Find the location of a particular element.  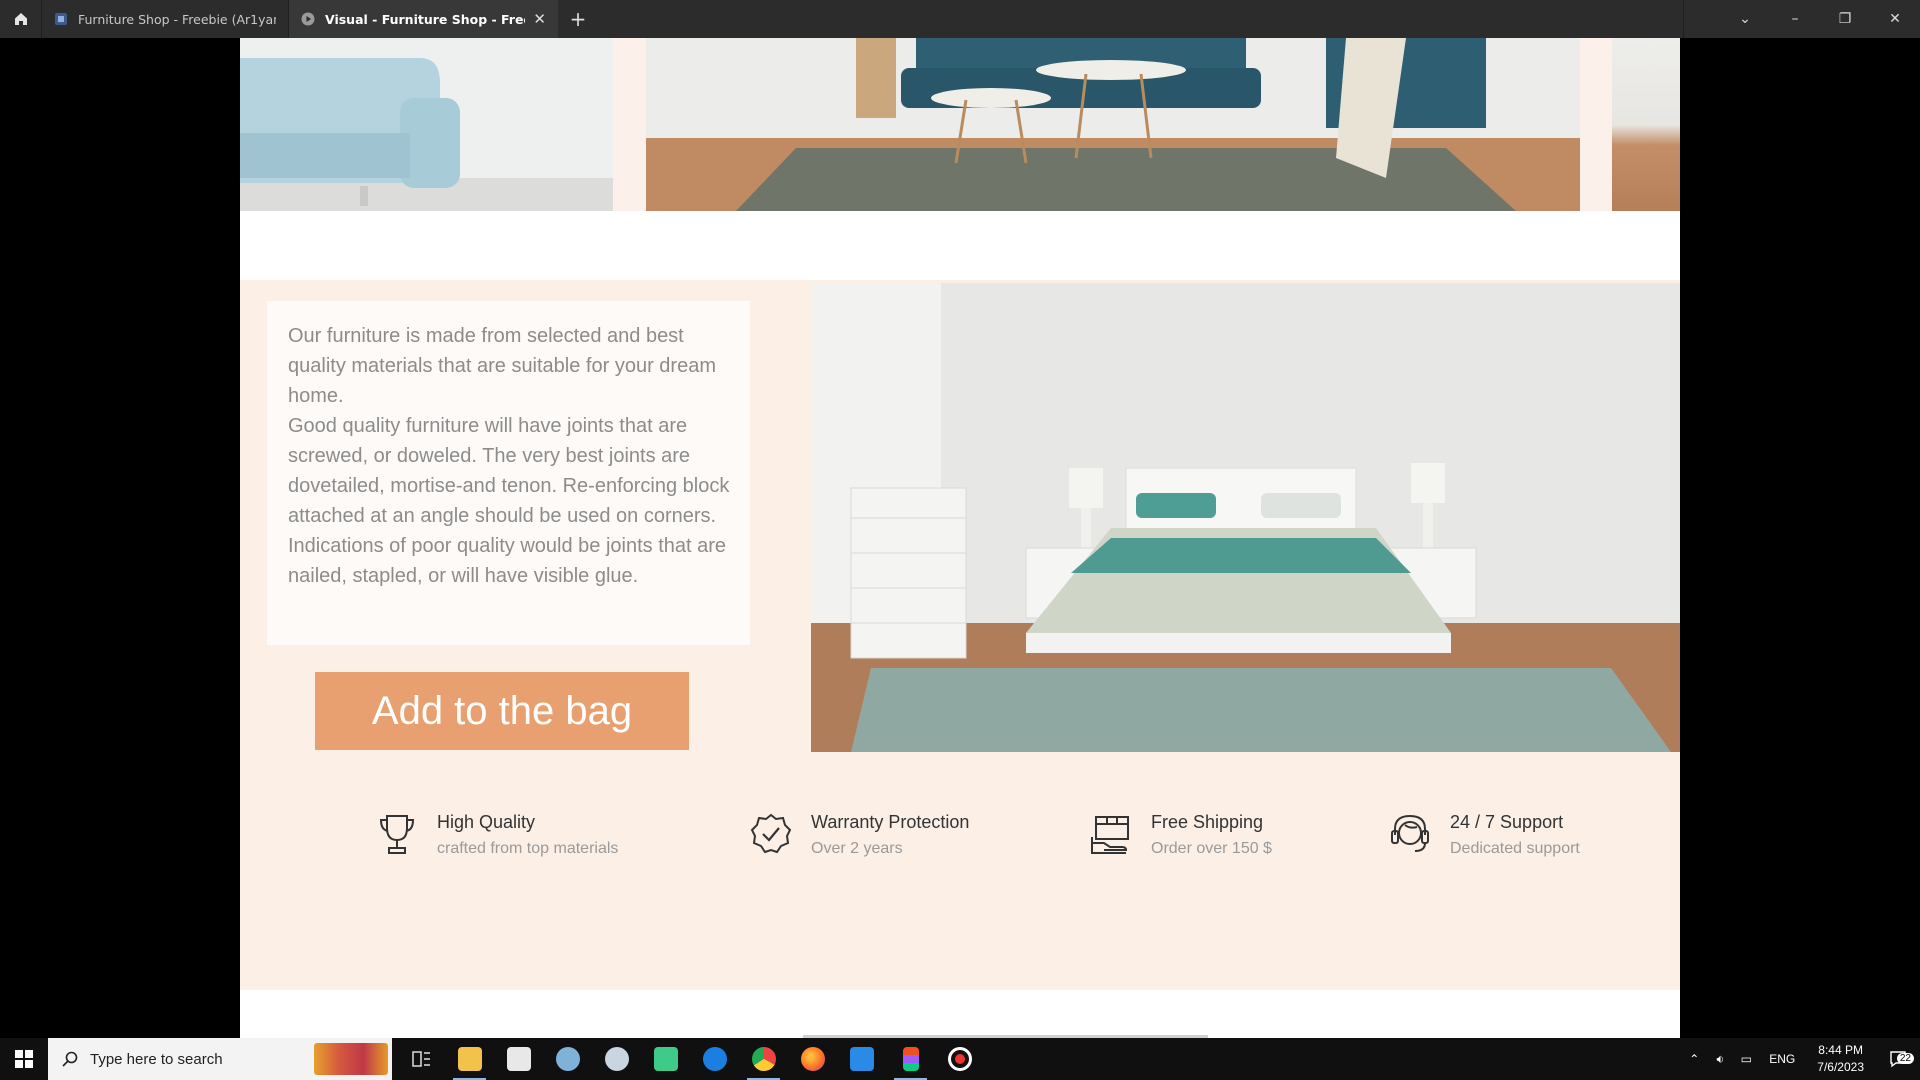

restore-button: ❐ is located at coordinates (1845, 19).